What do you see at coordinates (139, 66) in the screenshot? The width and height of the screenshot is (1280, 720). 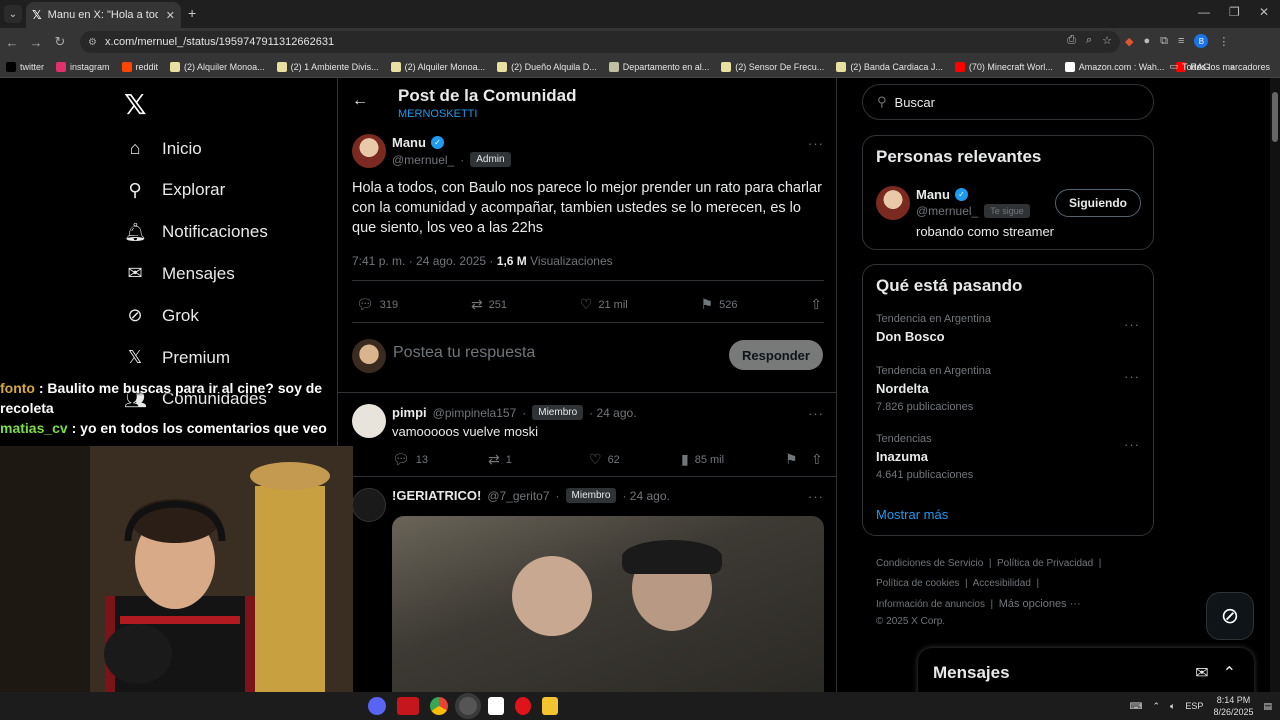 I see `bookmark-item: reddit` at bounding box center [139, 66].